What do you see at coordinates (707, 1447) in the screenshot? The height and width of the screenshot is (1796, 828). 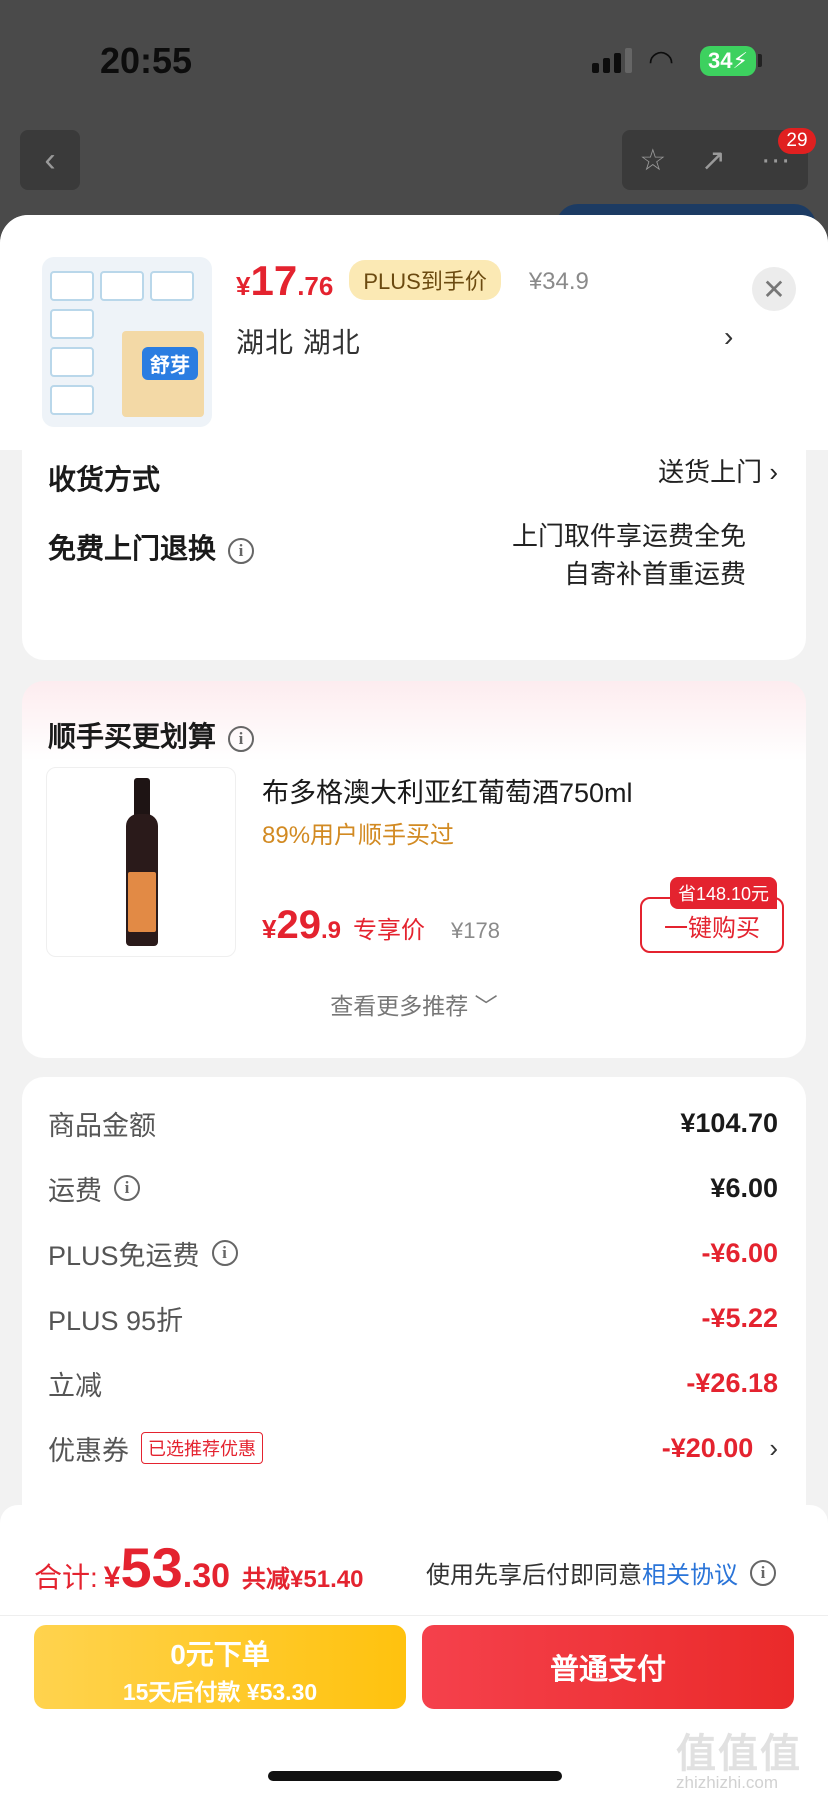 I see `coupon-value: -¥20.00` at bounding box center [707, 1447].